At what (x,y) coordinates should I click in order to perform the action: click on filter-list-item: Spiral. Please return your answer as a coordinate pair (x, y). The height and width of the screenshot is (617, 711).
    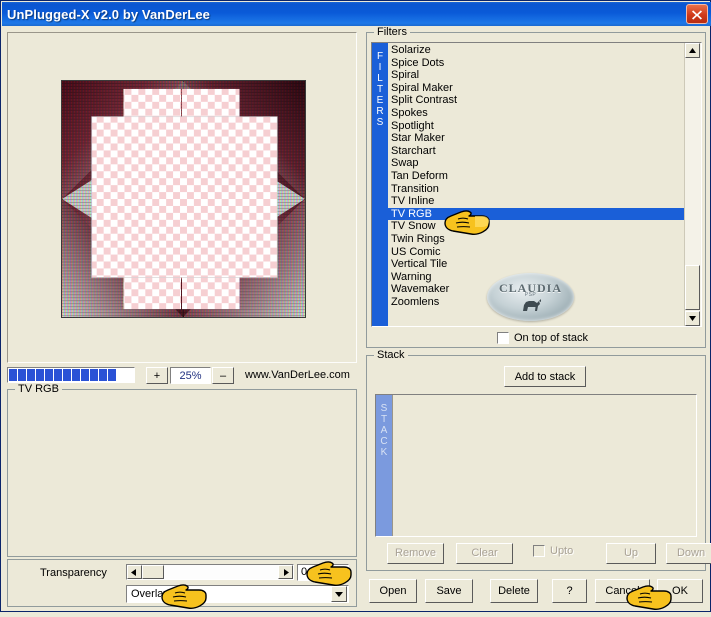
    Looking at the image, I should click on (536, 75).